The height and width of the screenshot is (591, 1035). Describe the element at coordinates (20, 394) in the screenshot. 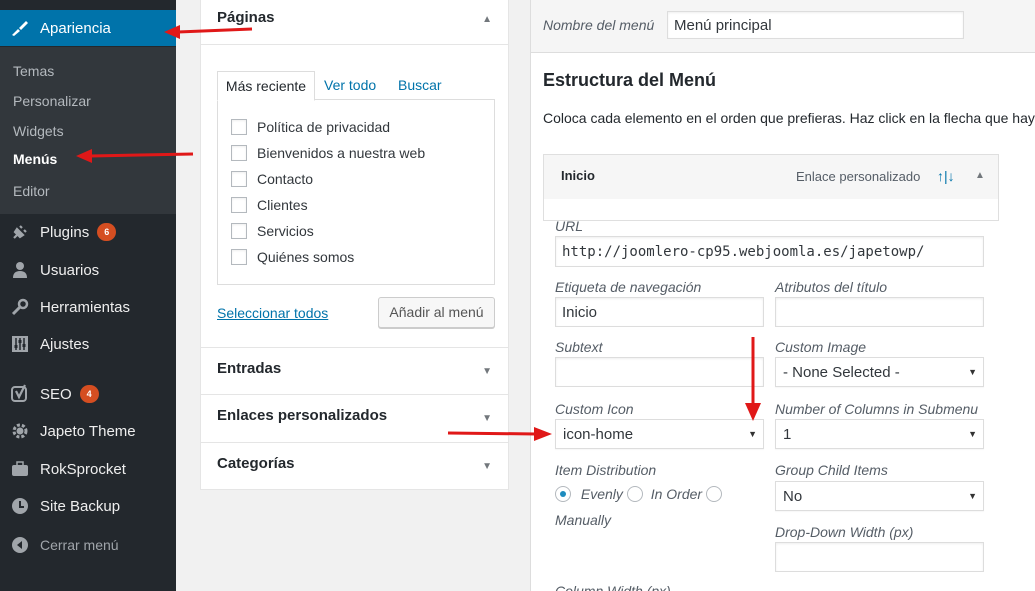

I see `yoast-icon` at that location.